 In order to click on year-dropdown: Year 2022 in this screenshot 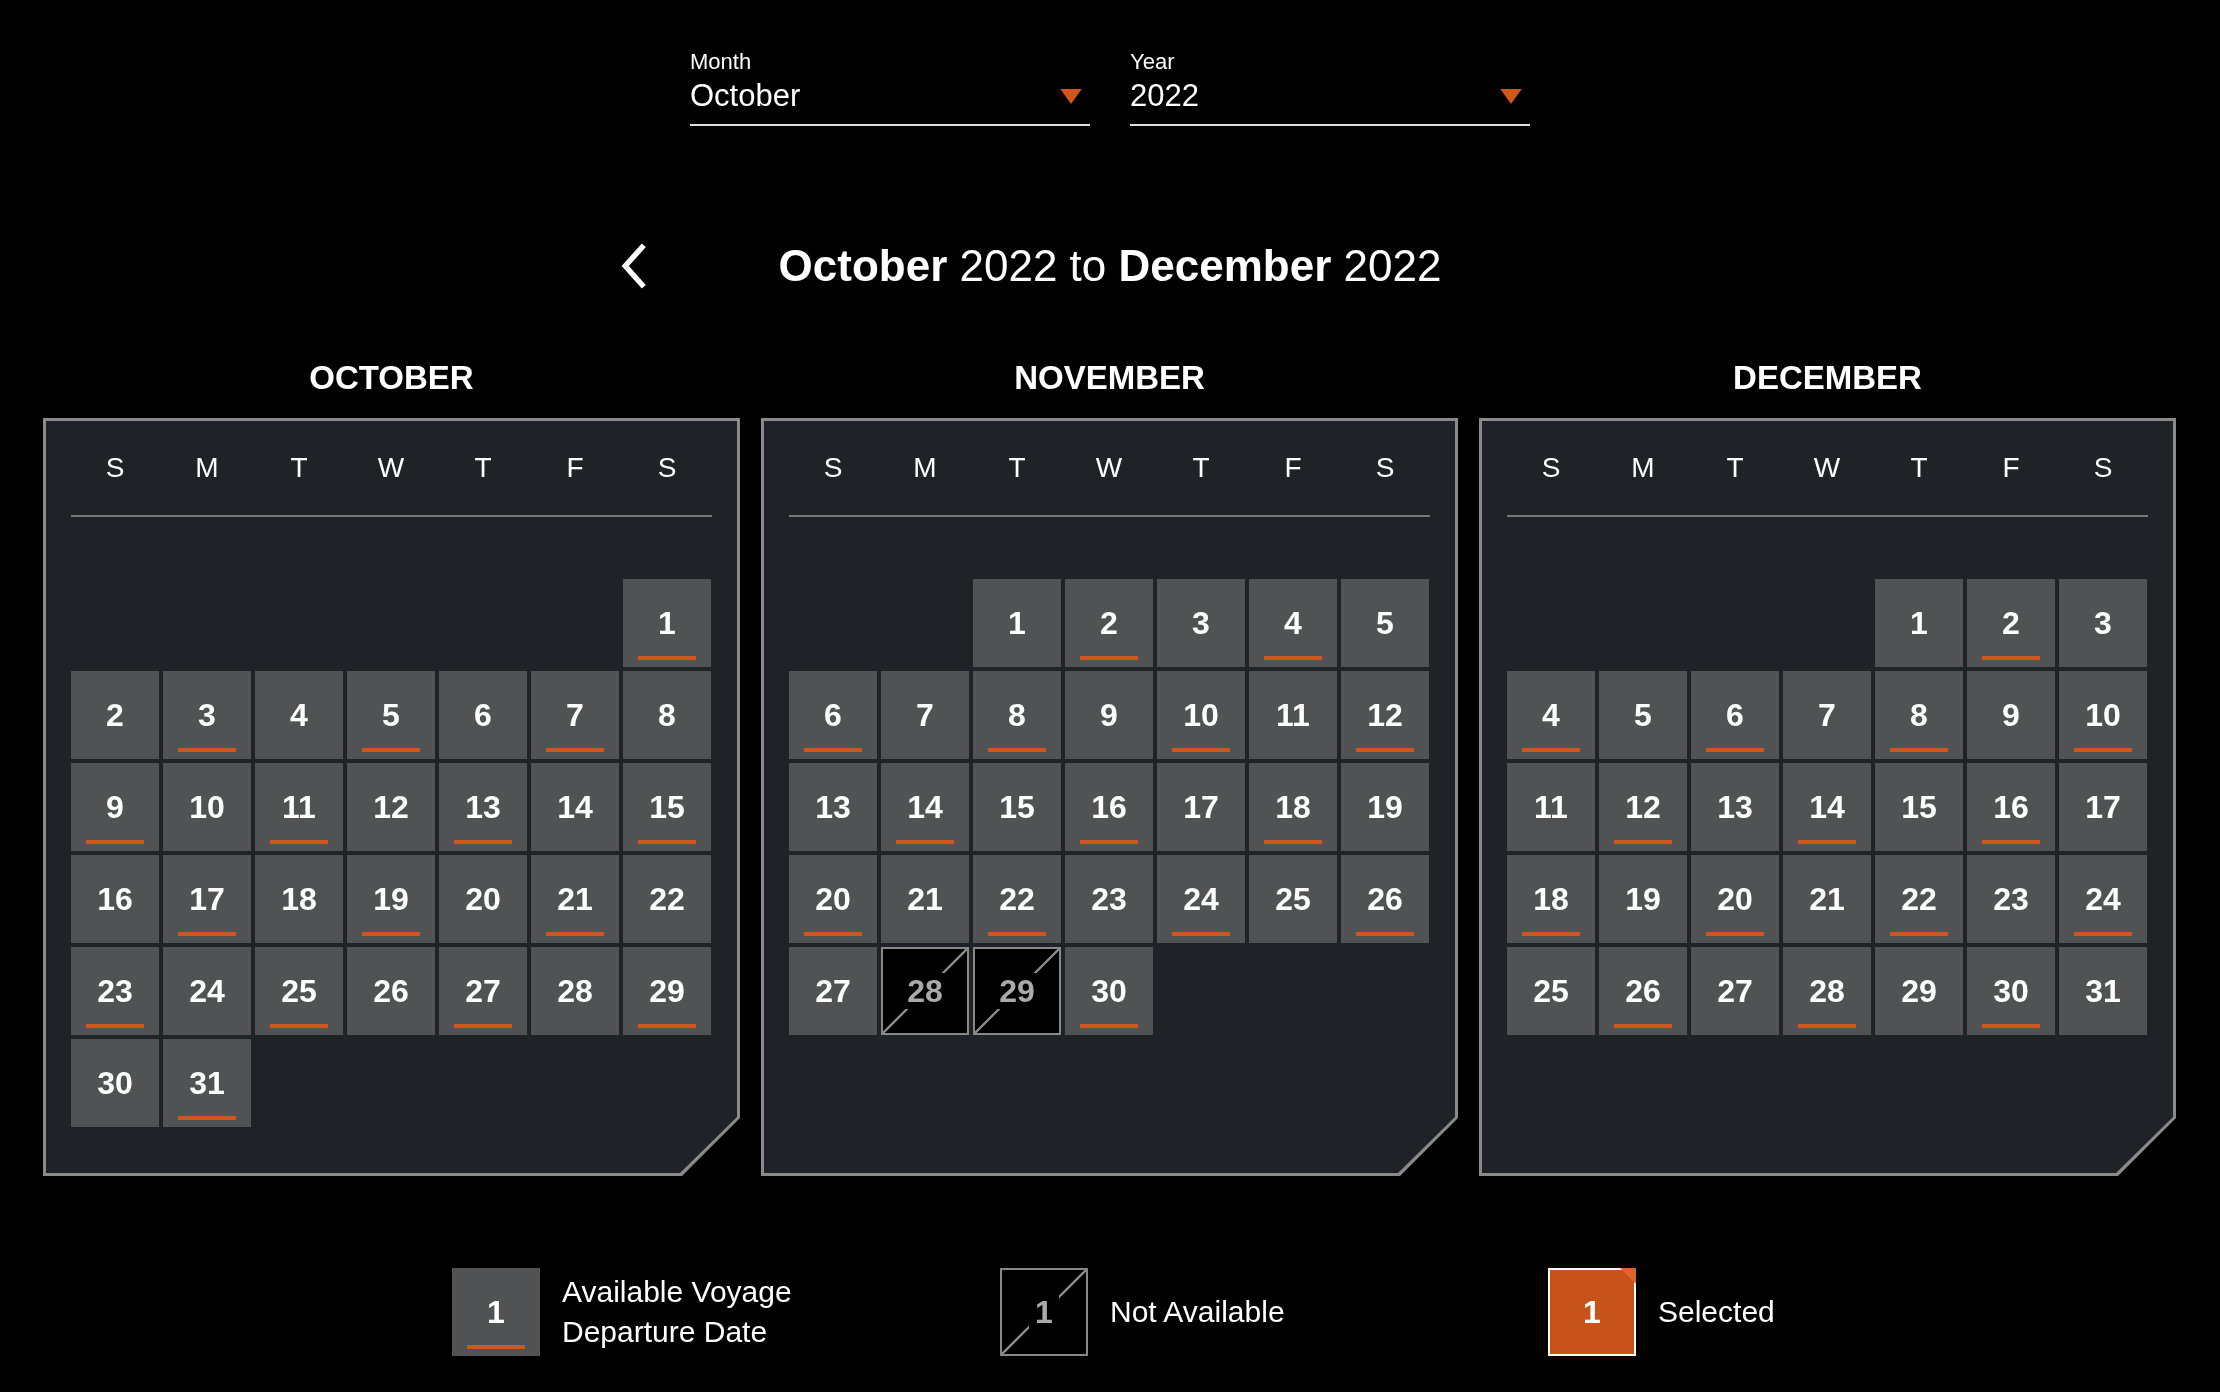, I will do `click(1330, 87)`.